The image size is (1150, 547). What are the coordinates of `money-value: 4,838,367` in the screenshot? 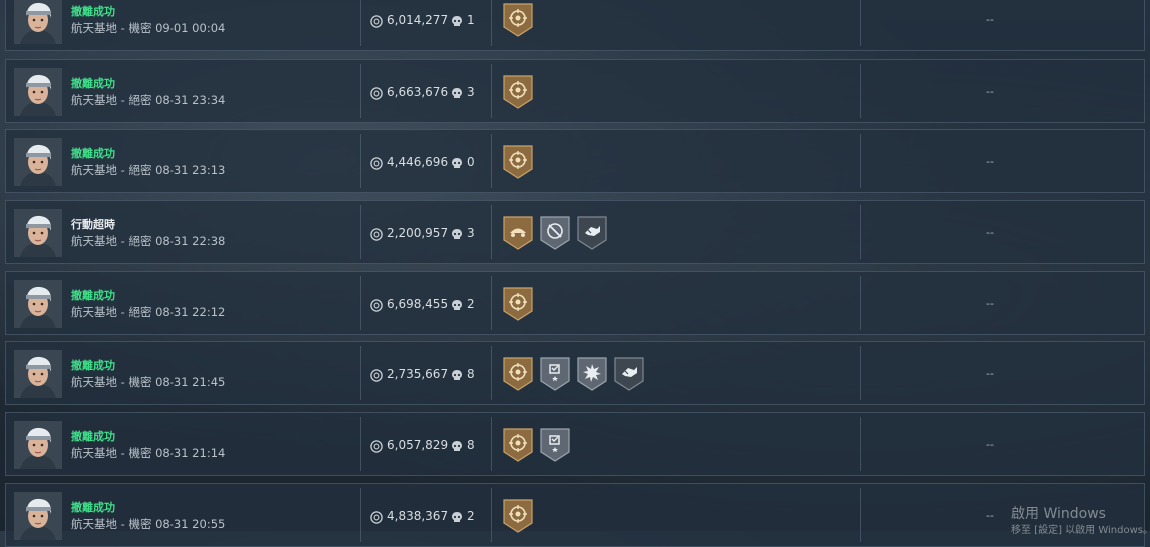 It's located at (418, 516).